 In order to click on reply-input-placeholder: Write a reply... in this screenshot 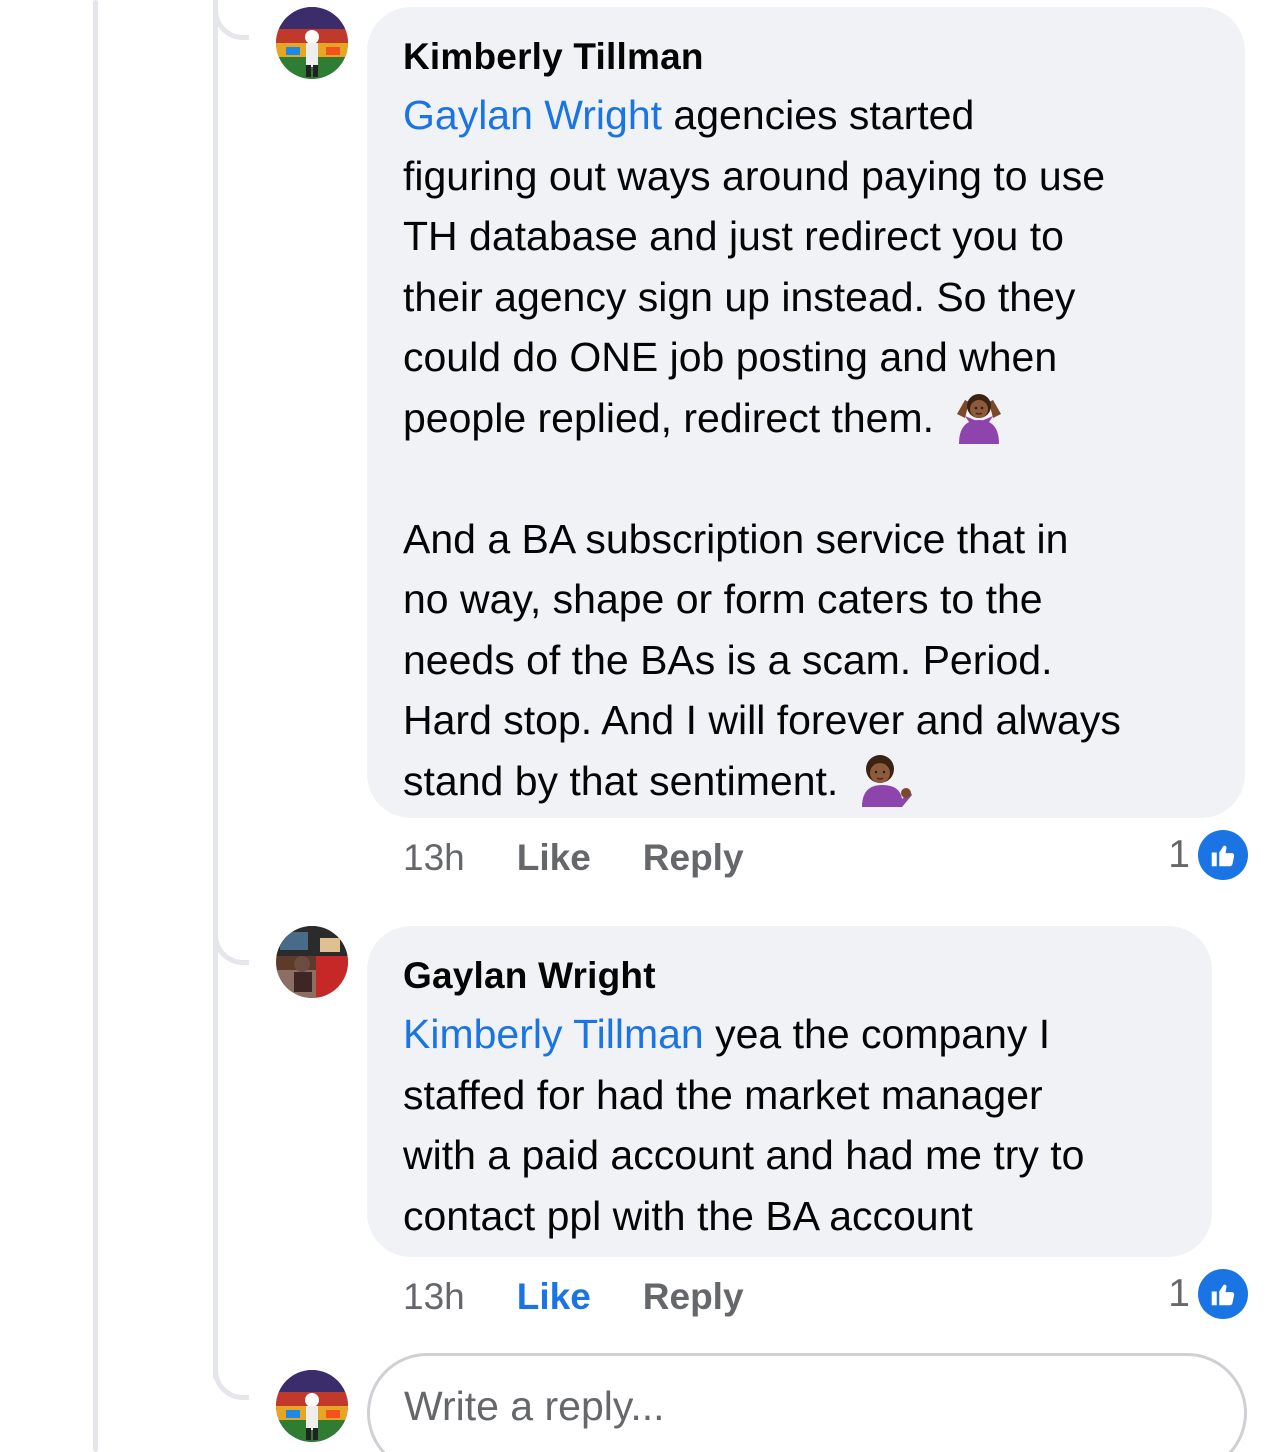, I will do `click(534, 1406)`.